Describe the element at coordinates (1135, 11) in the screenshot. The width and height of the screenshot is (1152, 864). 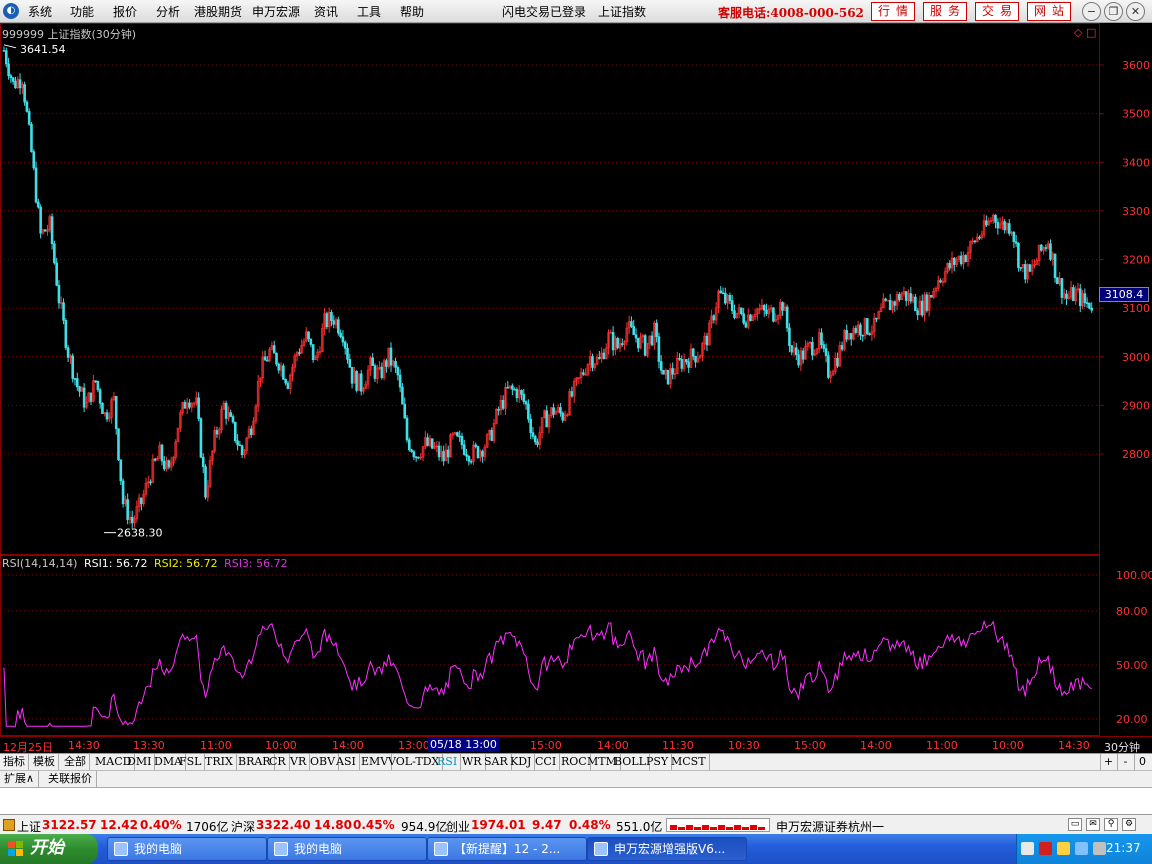
I see `close-icon: ✕` at that location.